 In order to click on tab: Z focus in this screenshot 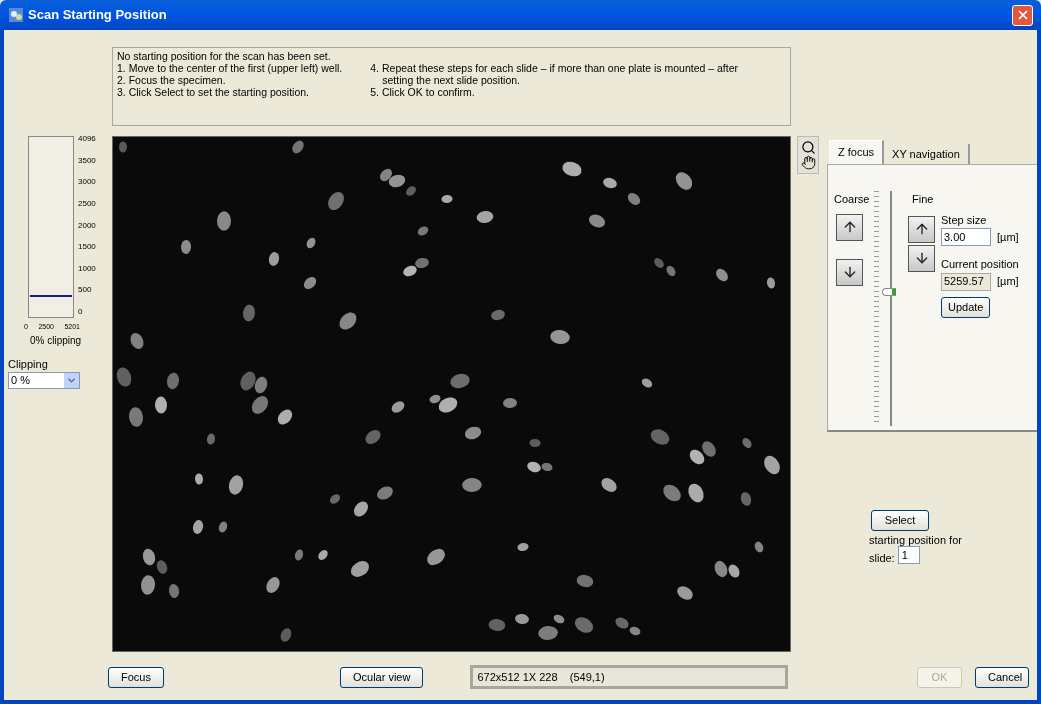, I will do `click(857, 152)`.